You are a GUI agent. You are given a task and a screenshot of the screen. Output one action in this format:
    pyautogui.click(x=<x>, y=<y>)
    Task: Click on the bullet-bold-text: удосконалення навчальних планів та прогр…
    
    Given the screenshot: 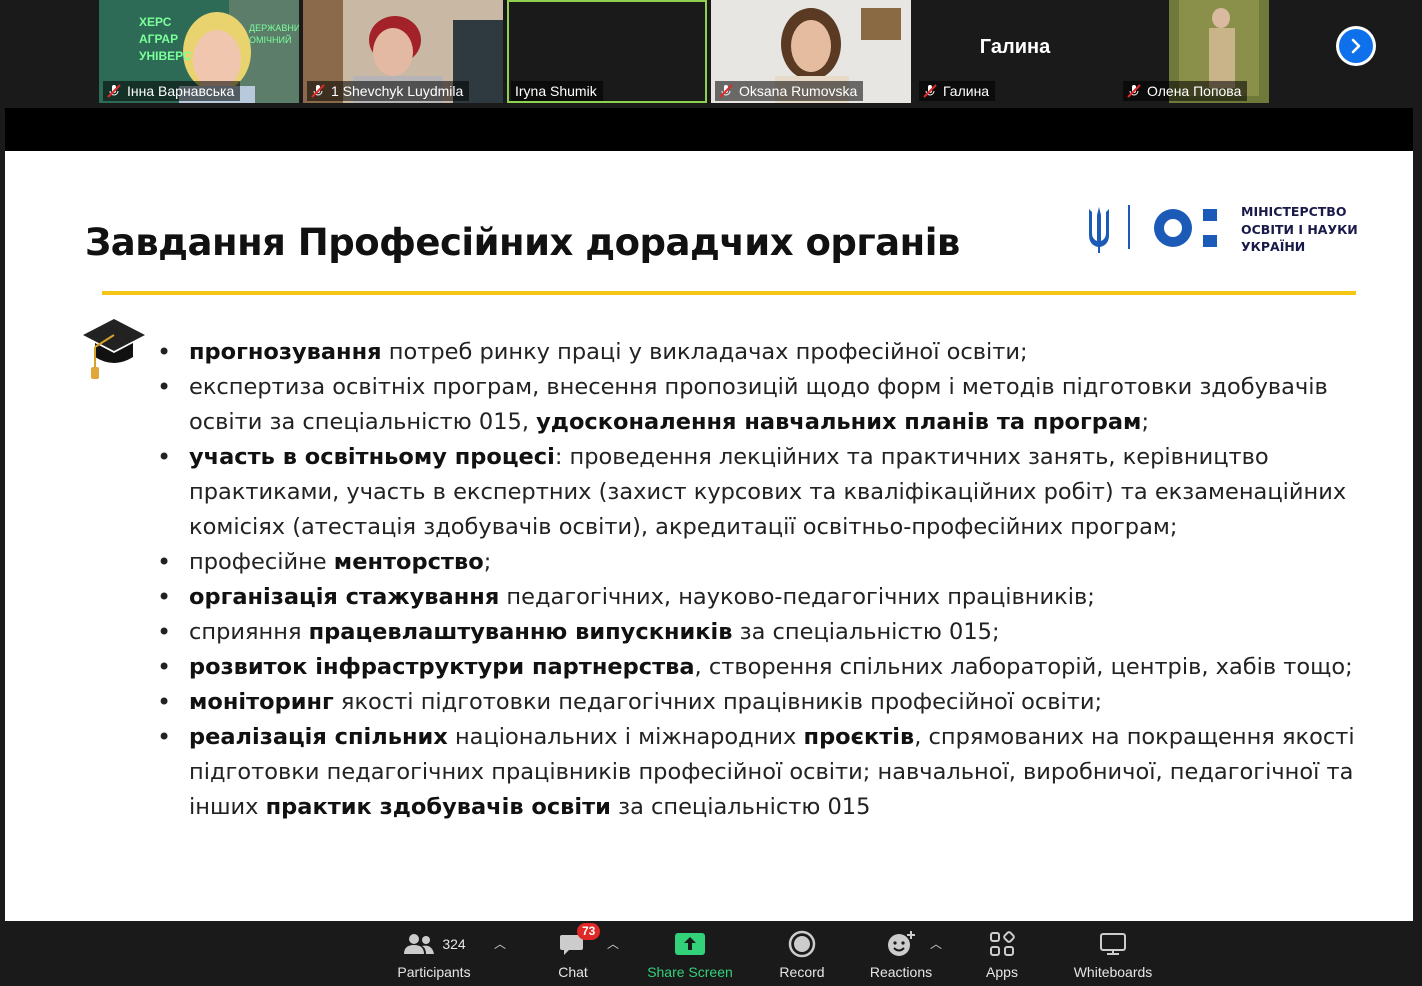 What is the action you would take?
    pyautogui.click(x=839, y=422)
    